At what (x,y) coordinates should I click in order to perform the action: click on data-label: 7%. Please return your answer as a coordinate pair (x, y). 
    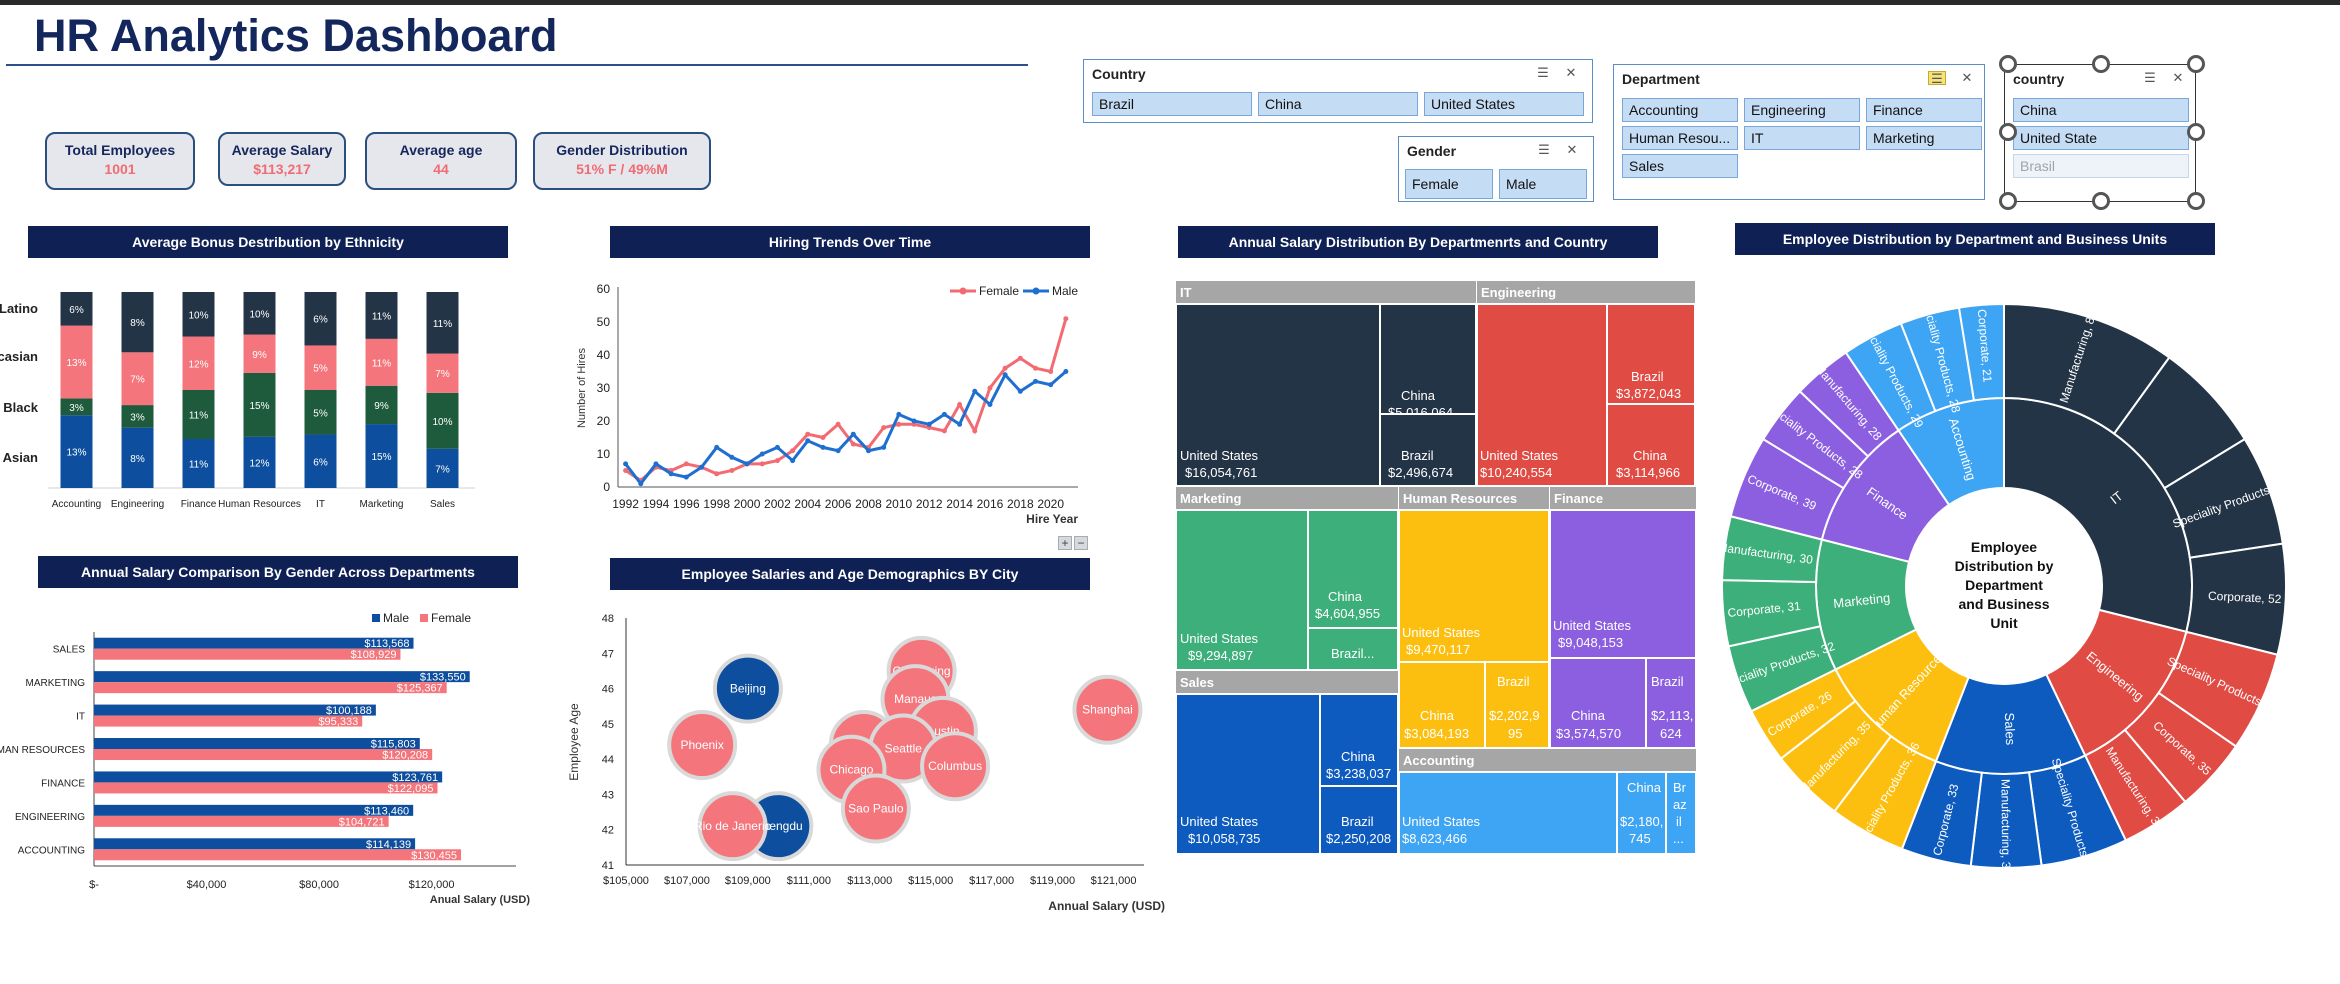
    Looking at the image, I should click on (137, 380).